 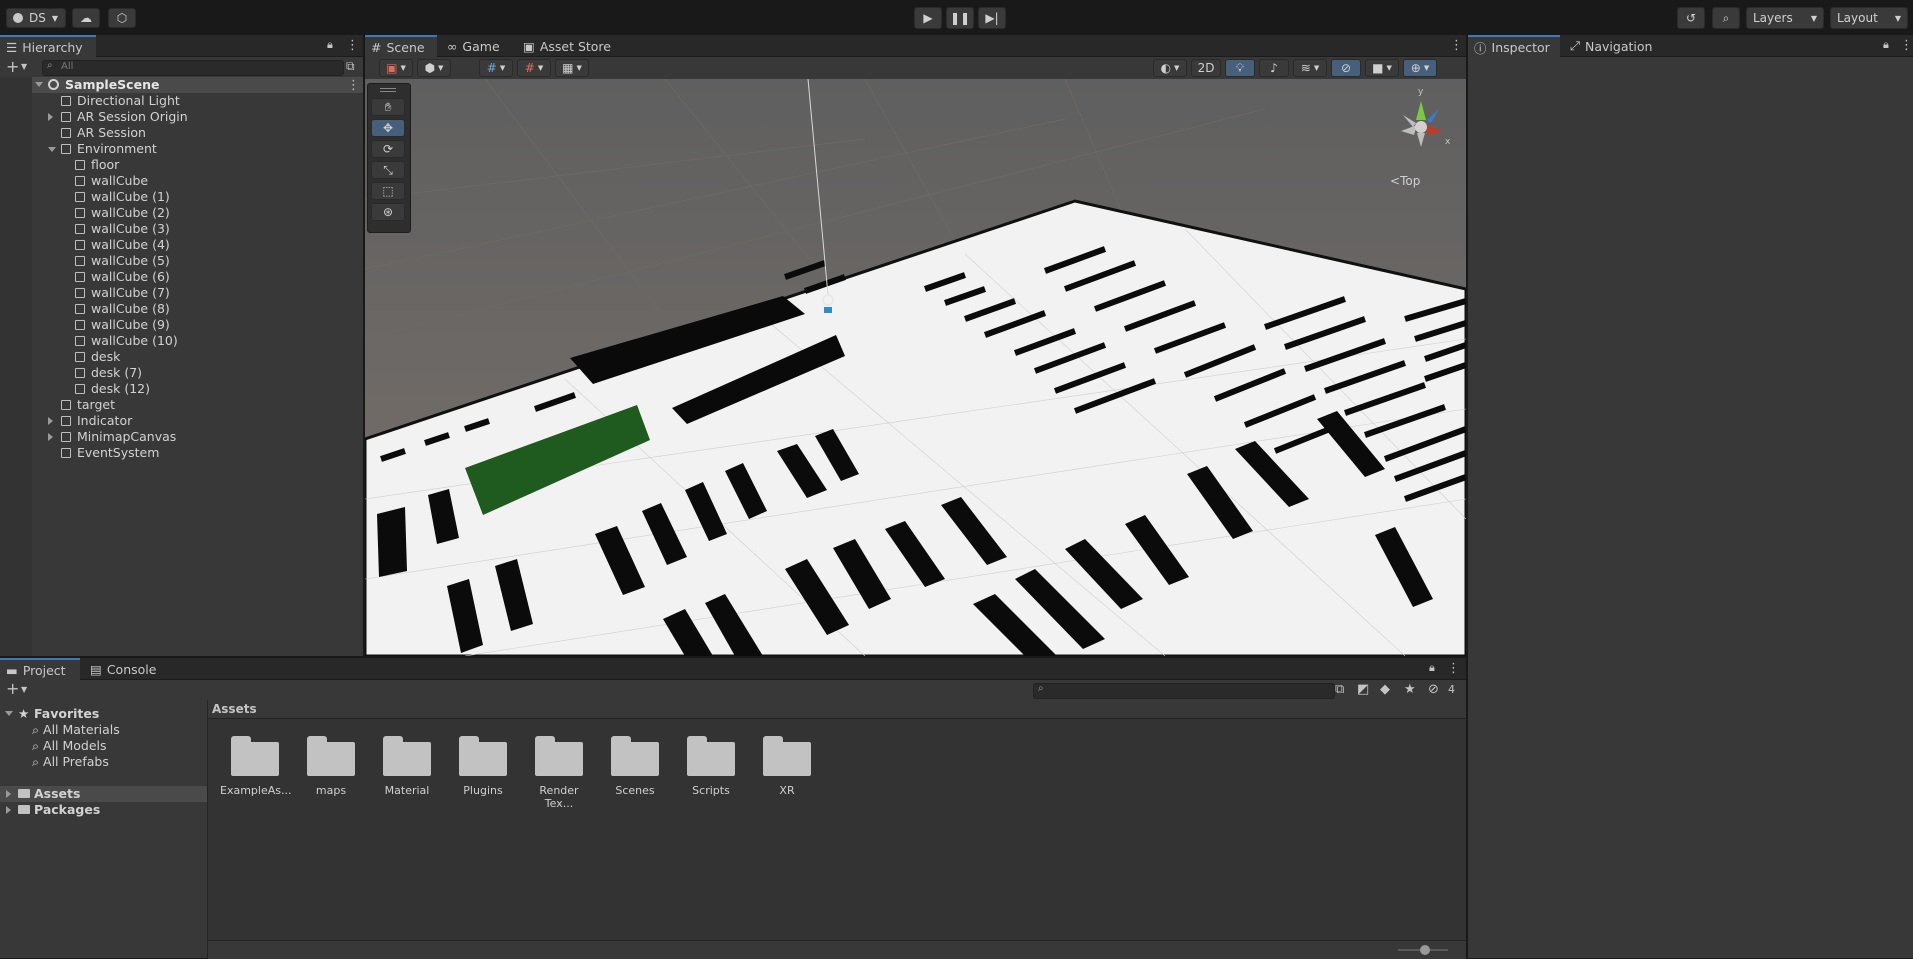 I want to click on hierarchy-item: wallCube (2), so click(x=181, y=213).